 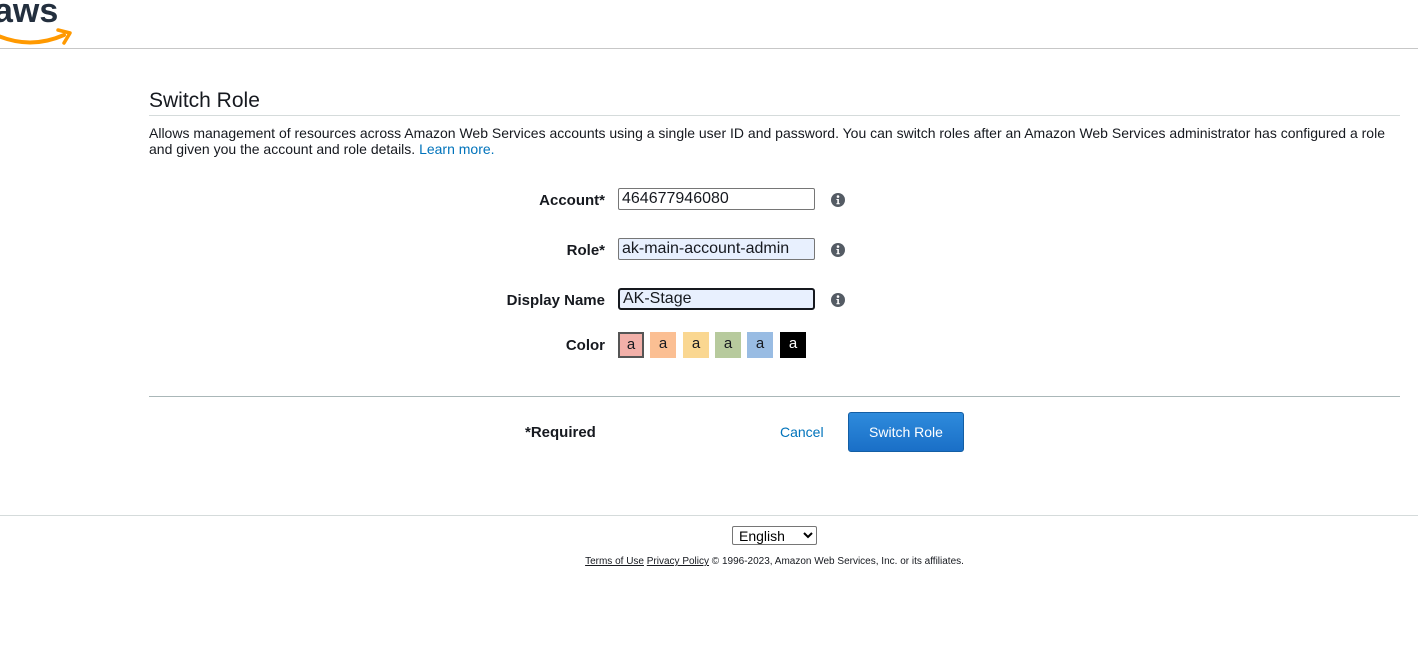 I want to click on color-row: Color, so click(x=709, y=345).